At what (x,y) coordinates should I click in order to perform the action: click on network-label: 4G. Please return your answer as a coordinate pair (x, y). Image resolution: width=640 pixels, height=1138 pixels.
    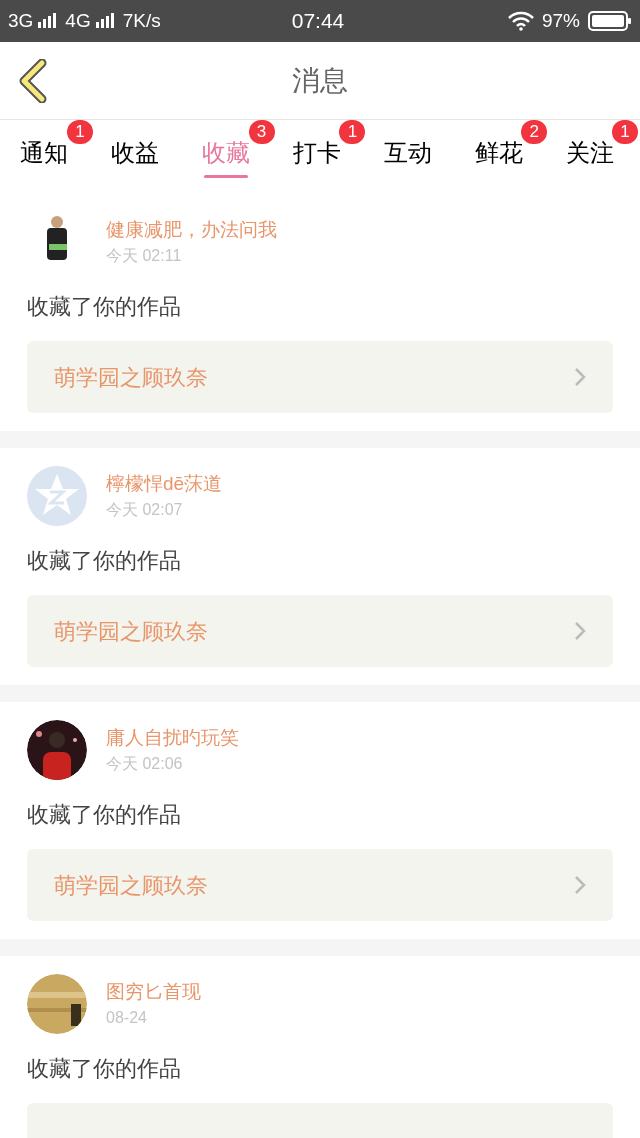
    Looking at the image, I should click on (78, 20).